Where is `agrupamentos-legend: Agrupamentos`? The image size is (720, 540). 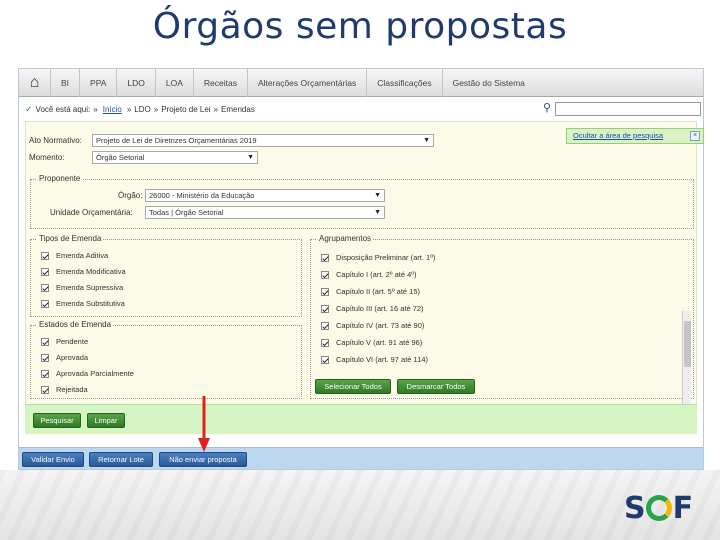
agrupamentos-legend: Agrupamentos is located at coordinates (345, 238).